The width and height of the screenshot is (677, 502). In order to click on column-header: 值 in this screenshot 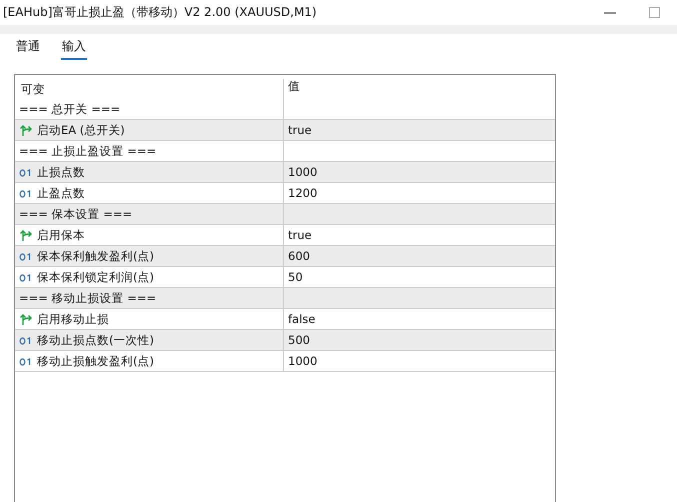, I will do `click(294, 86)`.